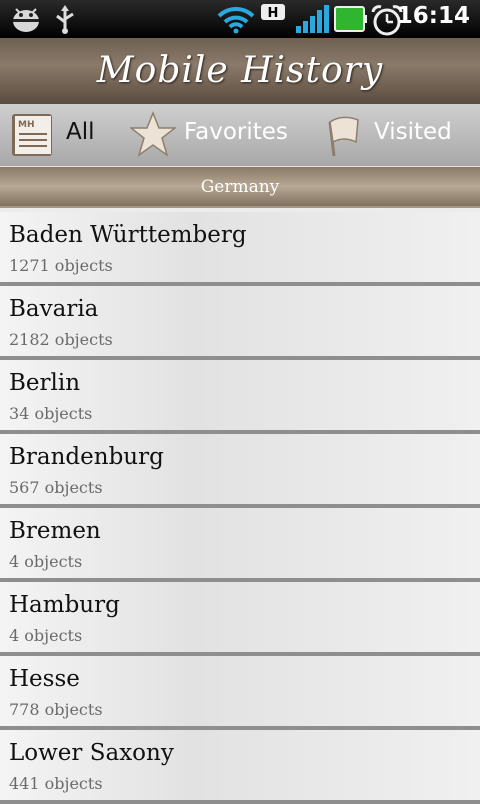 The width and height of the screenshot is (480, 804). What do you see at coordinates (51, 413) in the screenshot?
I see `object-count: 34 objects` at bounding box center [51, 413].